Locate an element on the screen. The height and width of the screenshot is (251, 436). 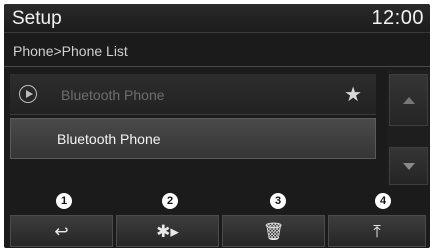
play-icon is located at coordinates (28, 94).